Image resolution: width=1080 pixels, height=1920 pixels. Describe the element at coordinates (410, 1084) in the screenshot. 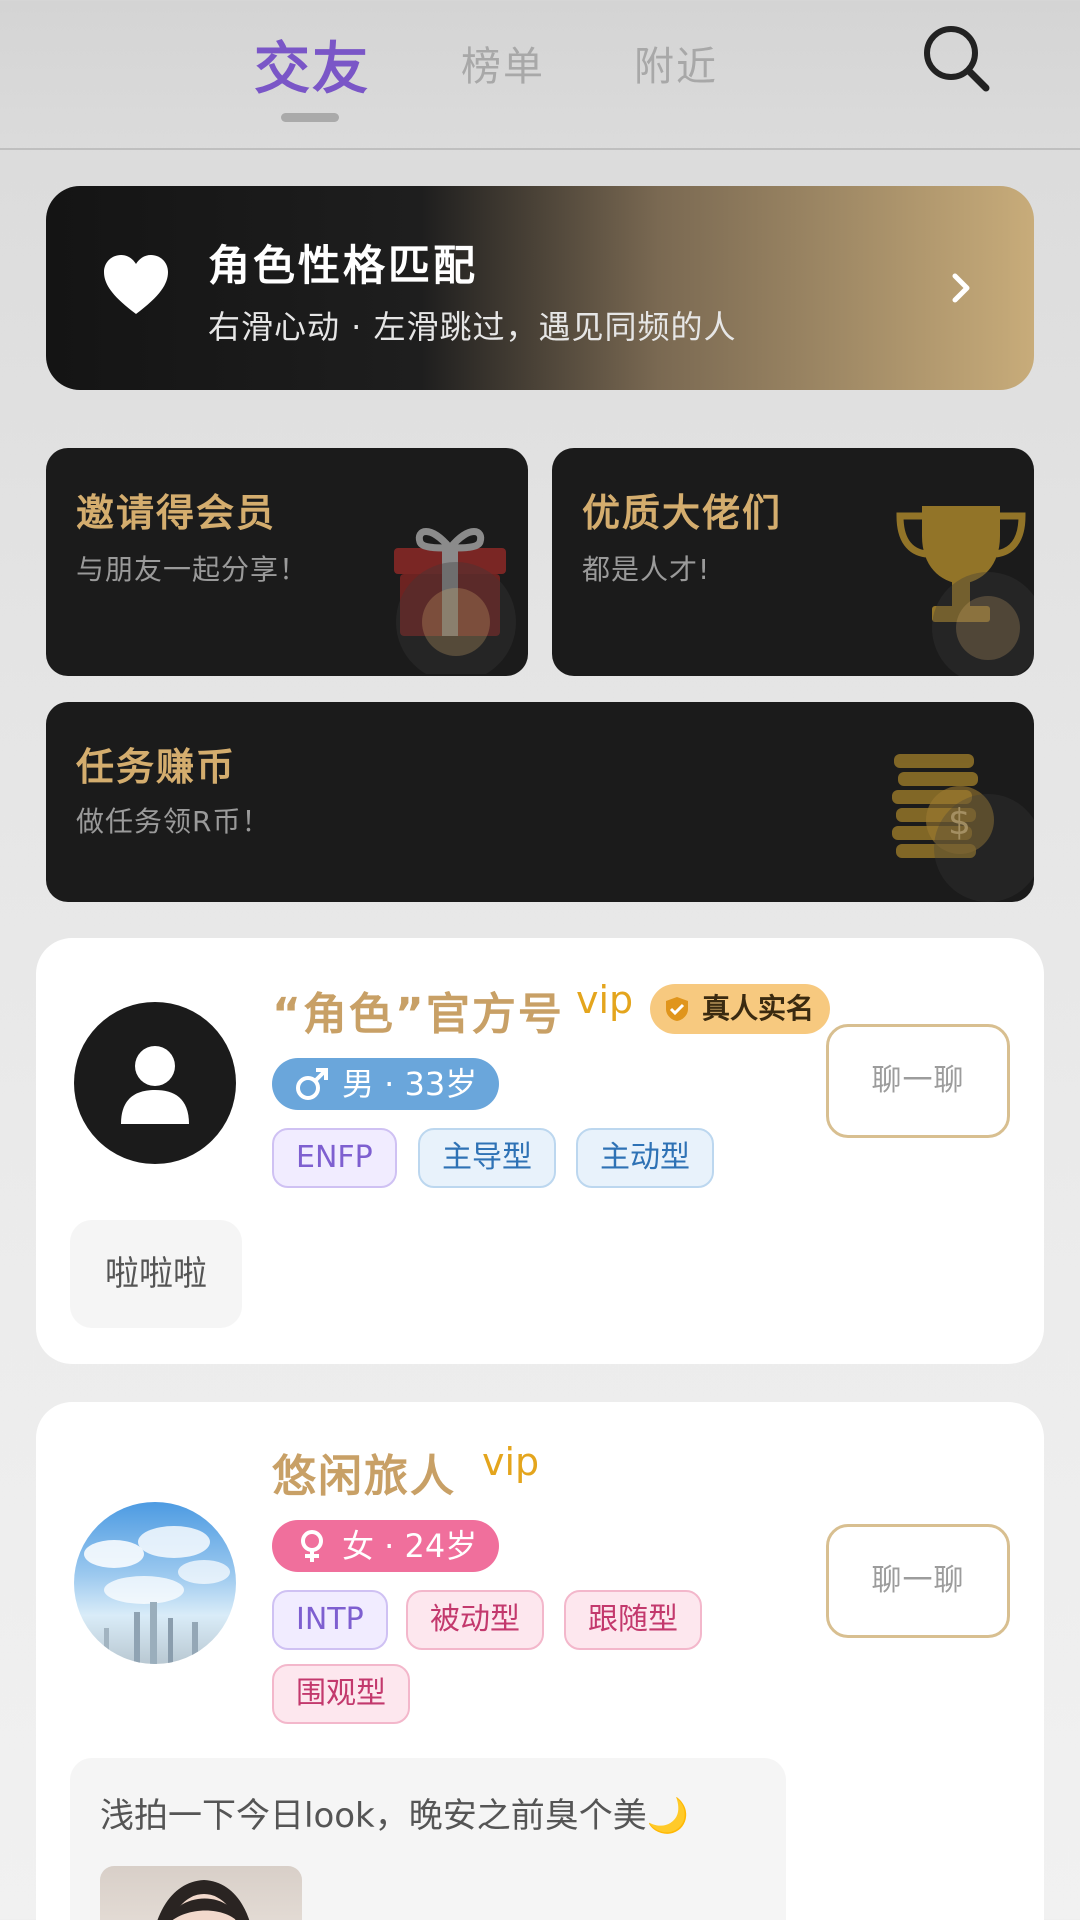

I see `gender-age-label: 男 · 33岁` at that location.